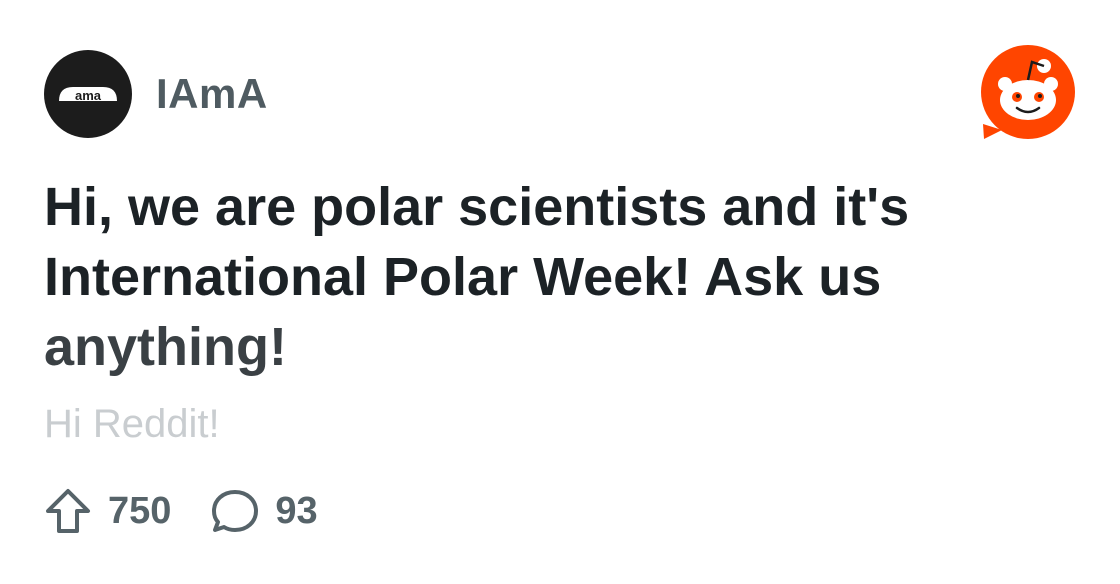  I want to click on upvote-count: 750, so click(140, 510).